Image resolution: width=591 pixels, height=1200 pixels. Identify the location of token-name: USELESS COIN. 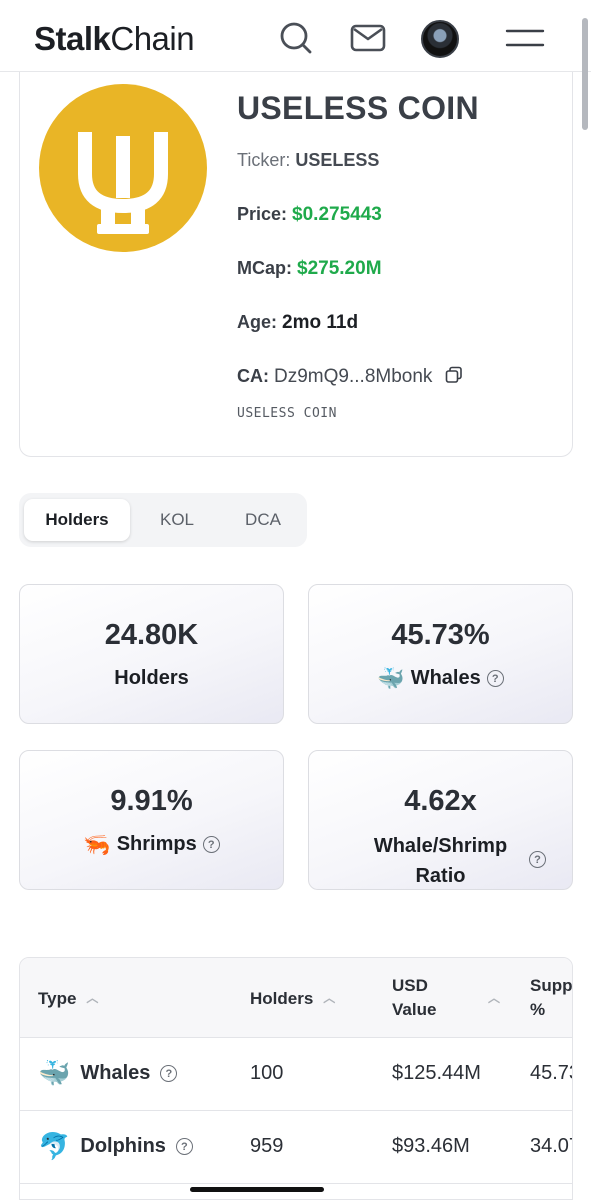
(358, 108).